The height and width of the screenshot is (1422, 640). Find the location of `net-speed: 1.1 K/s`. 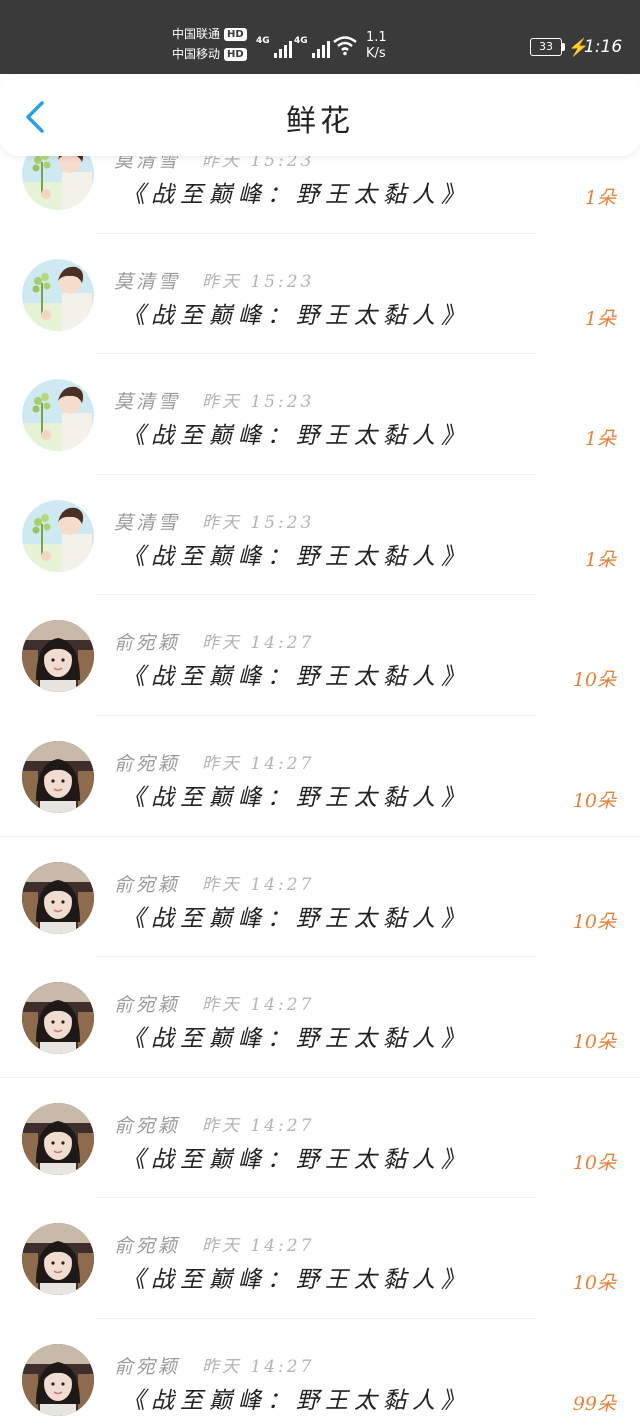

net-speed: 1.1 K/s is located at coordinates (376, 46).